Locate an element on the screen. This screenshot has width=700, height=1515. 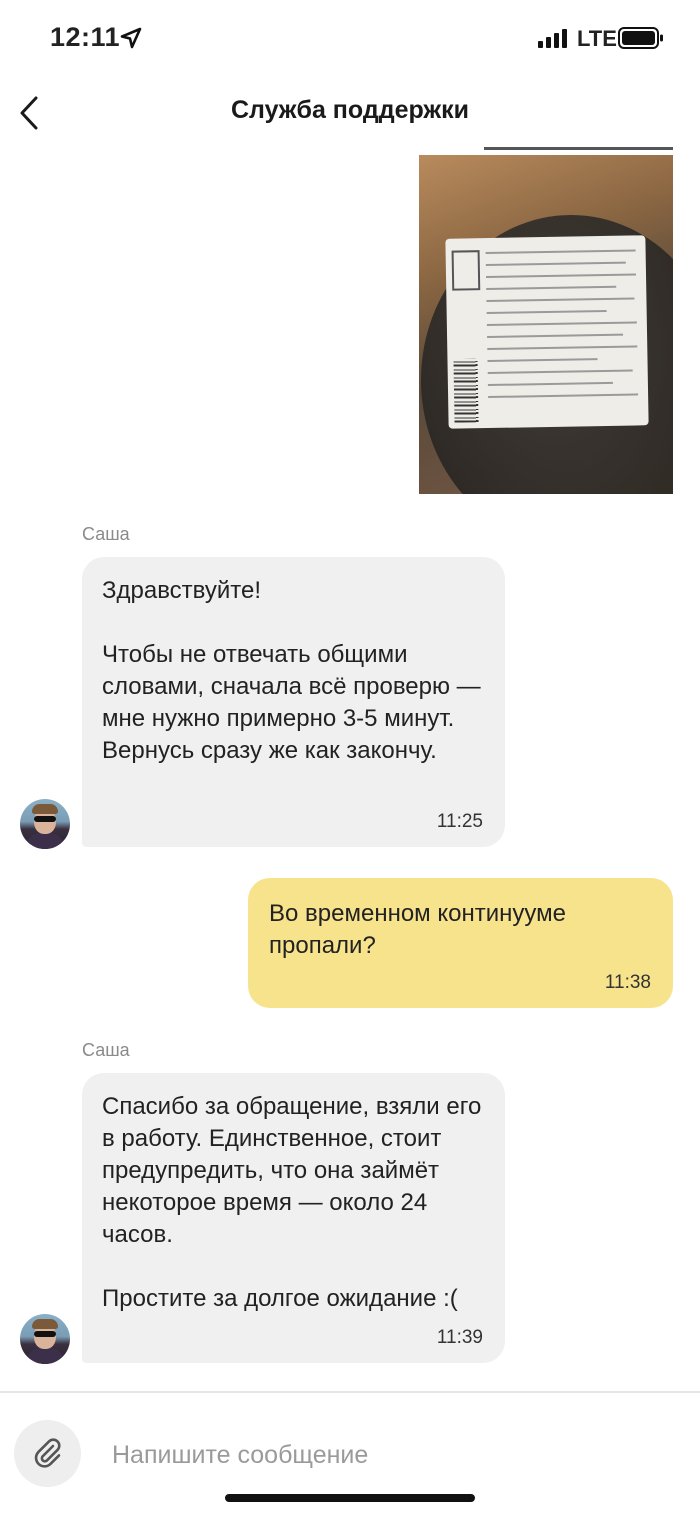
attach-button is located at coordinates (47, 1453).